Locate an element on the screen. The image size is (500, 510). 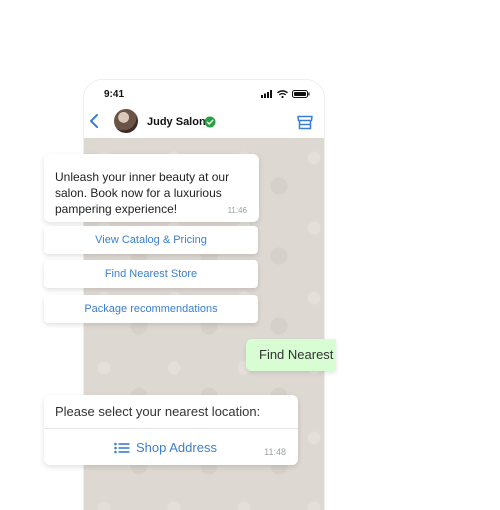
store-icon is located at coordinates (305, 122).